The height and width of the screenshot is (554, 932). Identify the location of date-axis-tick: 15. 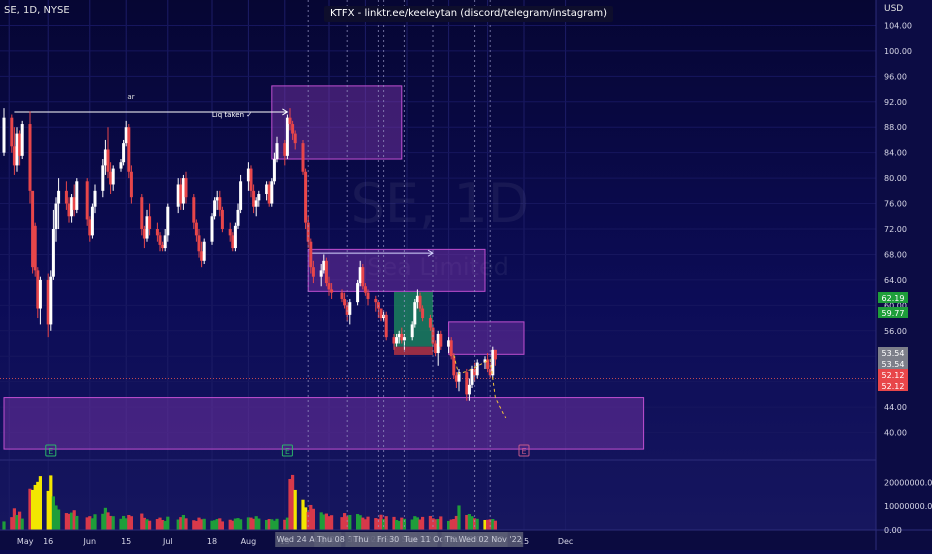
(126, 541).